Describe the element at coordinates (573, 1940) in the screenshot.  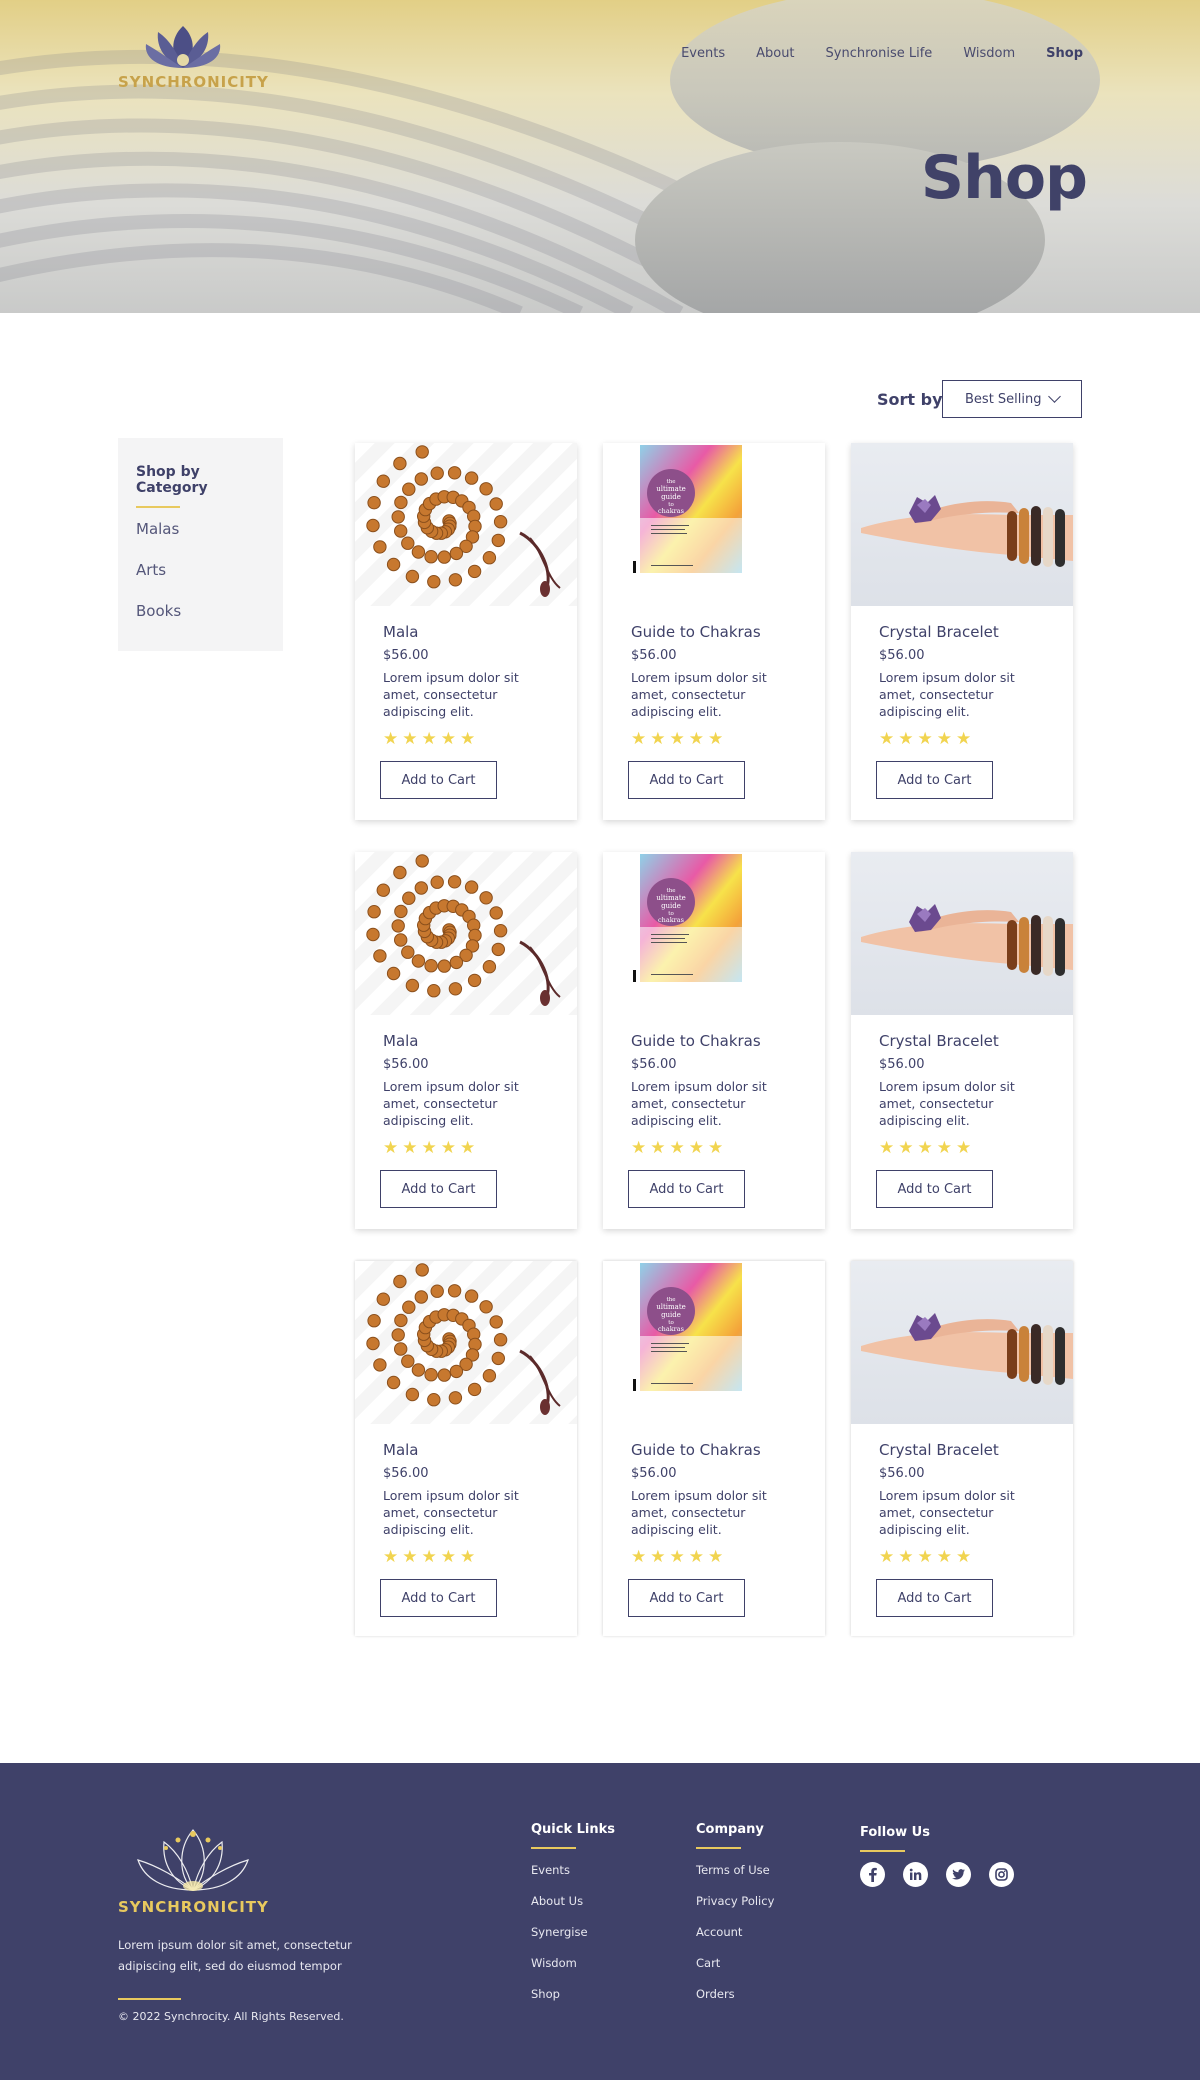
I see `footer-link-synergise: Synergise` at that location.